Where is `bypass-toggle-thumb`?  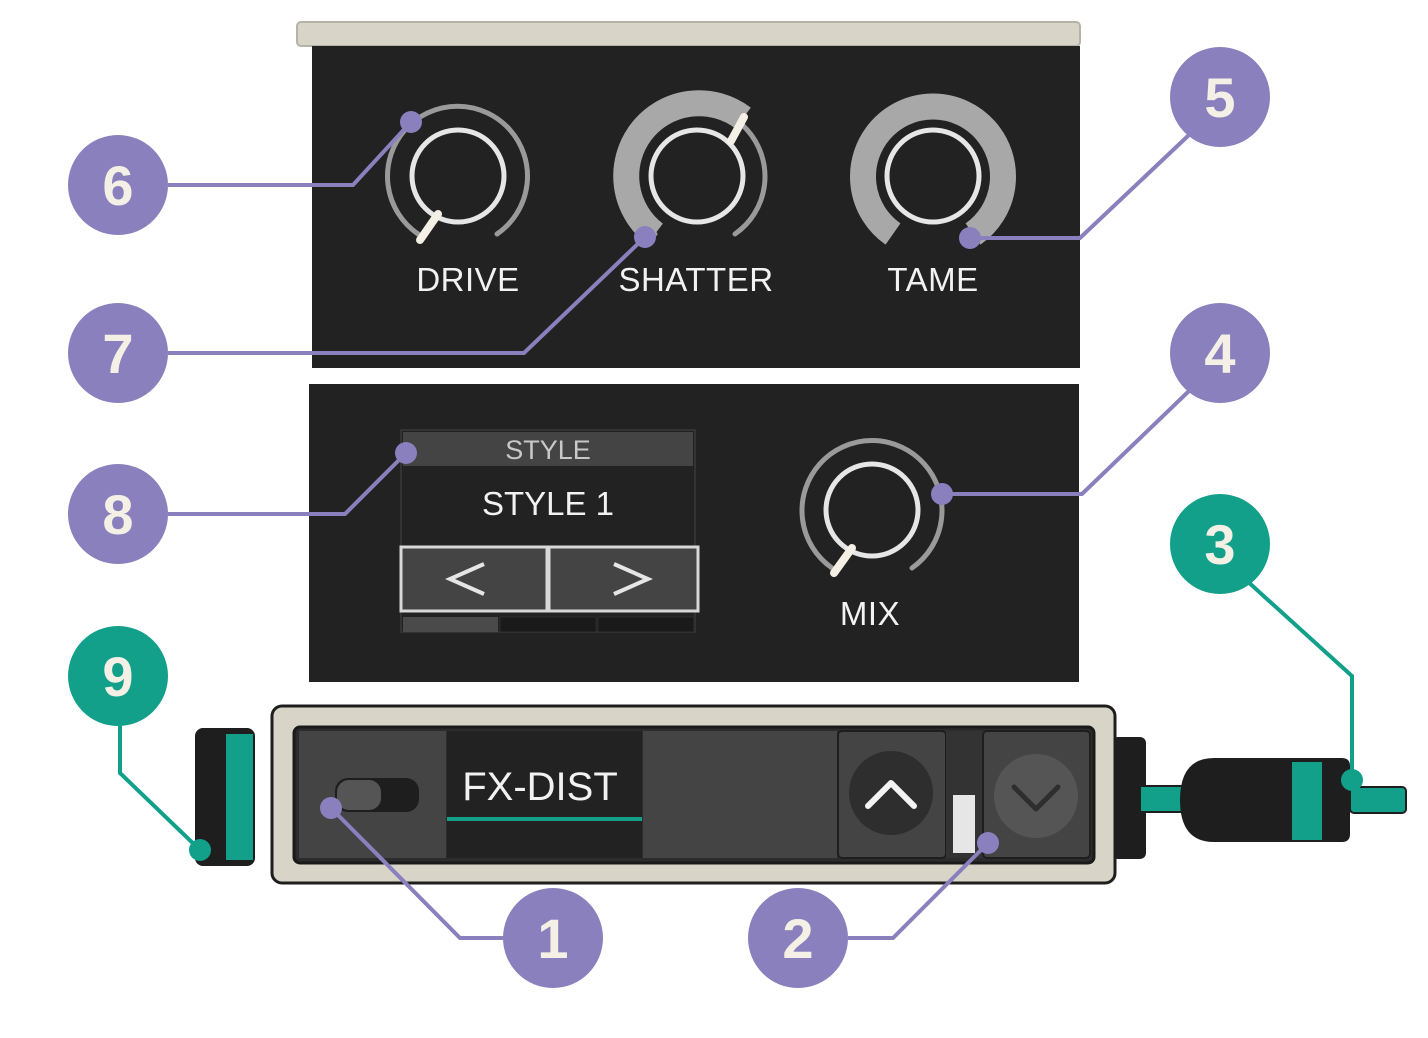 bypass-toggle-thumb is located at coordinates (359, 795).